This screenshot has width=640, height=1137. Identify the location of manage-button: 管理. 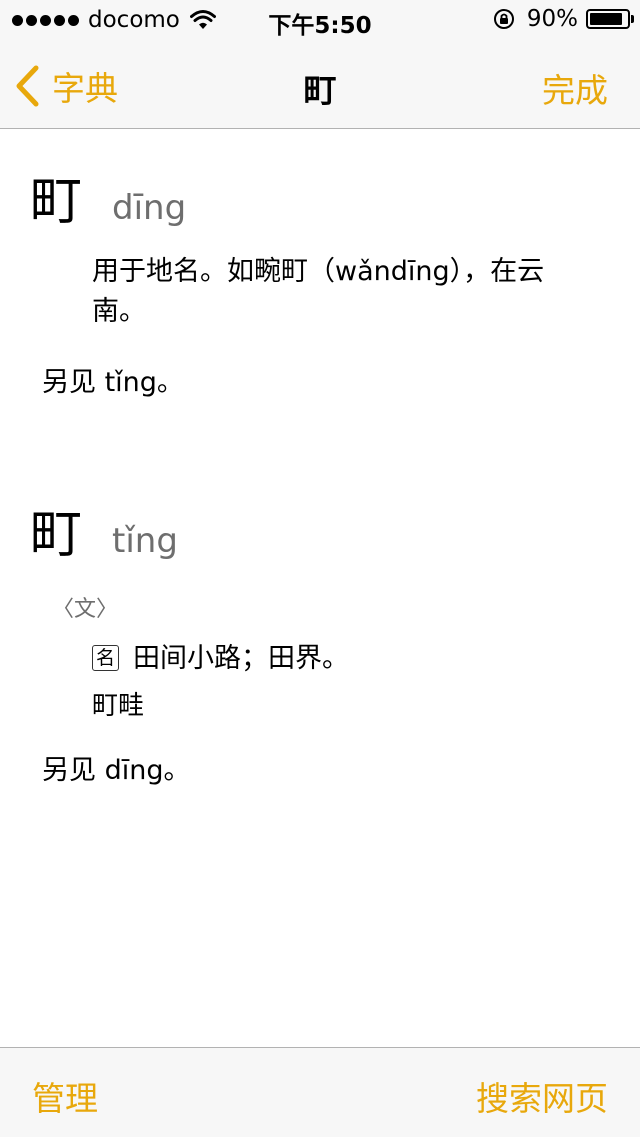
(65, 1096).